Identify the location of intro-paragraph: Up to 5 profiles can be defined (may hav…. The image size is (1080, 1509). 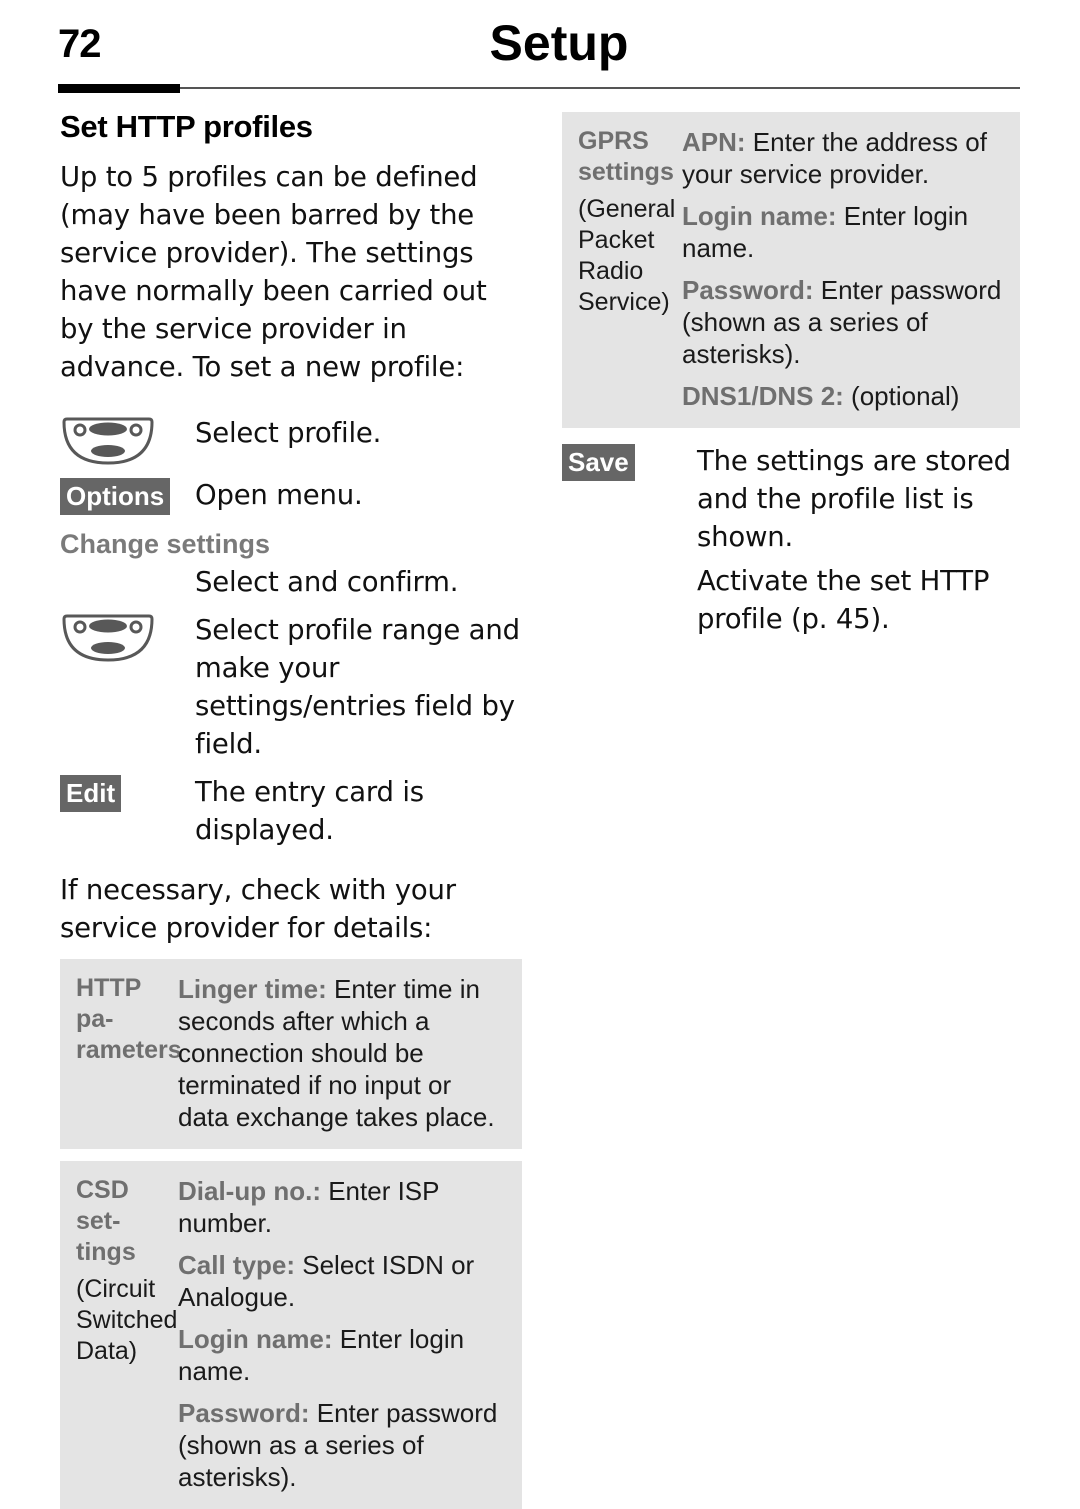
(273, 272).